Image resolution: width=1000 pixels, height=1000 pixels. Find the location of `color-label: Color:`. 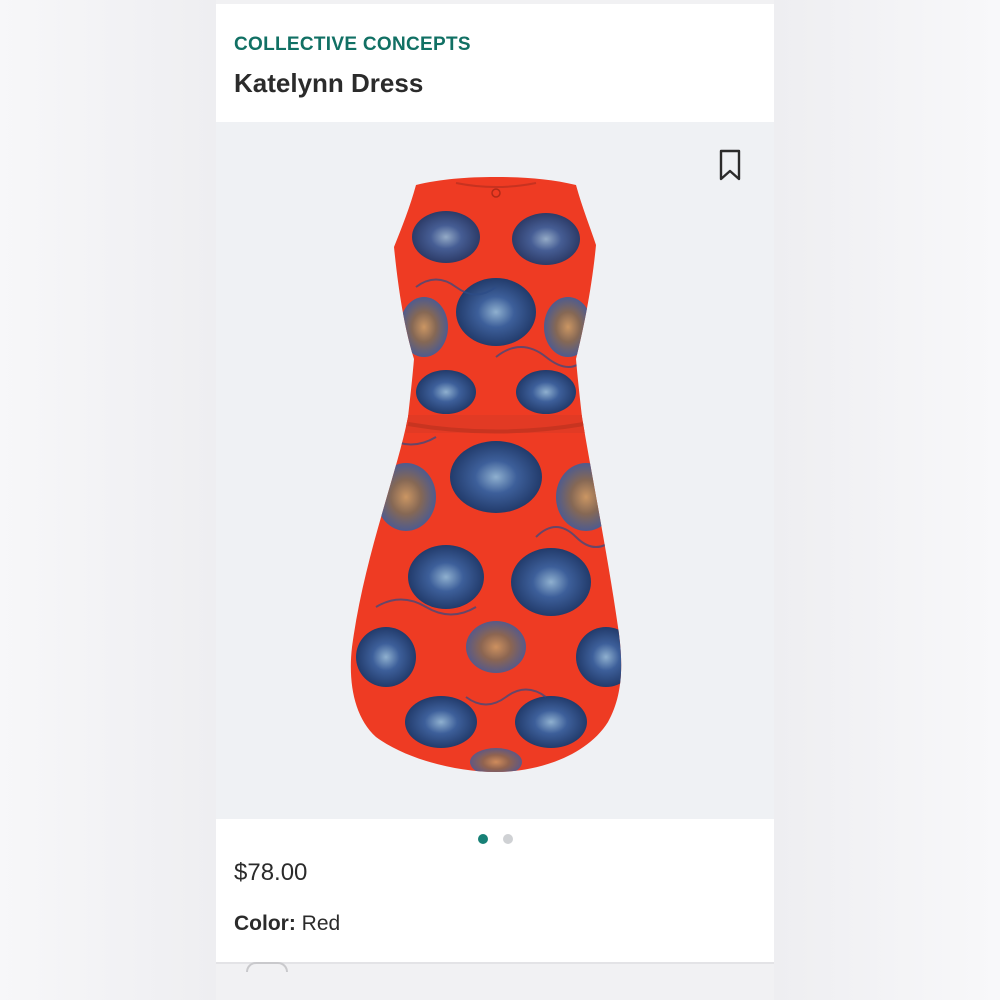

color-label: Color: is located at coordinates (265, 923).